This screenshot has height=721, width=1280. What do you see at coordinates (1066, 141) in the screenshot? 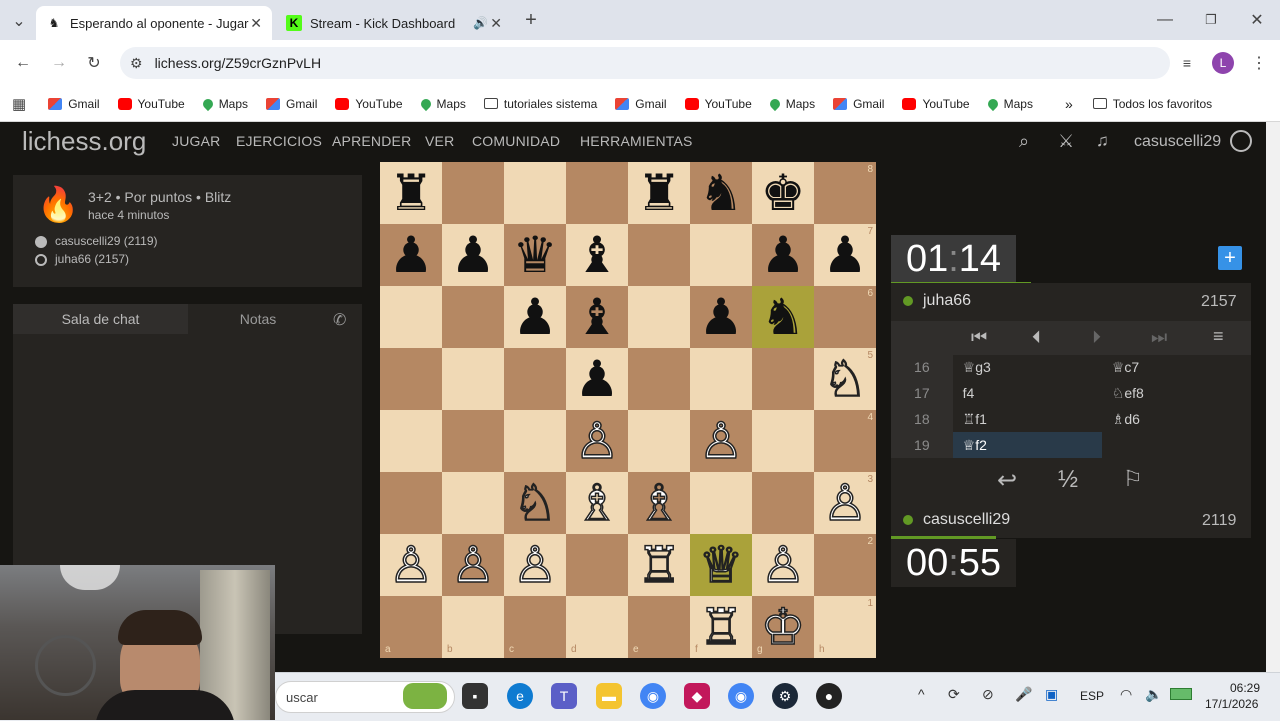
I see `swords-icon: ⚔` at bounding box center [1066, 141].